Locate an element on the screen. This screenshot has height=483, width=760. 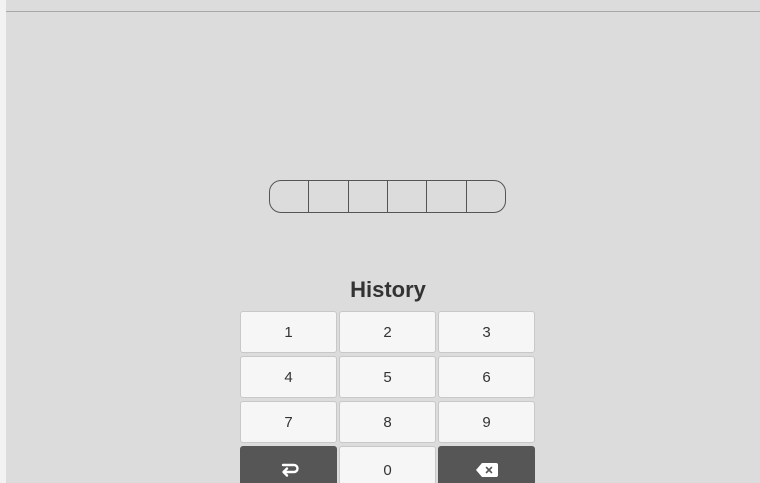
top-divider is located at coordinates (383, 11).